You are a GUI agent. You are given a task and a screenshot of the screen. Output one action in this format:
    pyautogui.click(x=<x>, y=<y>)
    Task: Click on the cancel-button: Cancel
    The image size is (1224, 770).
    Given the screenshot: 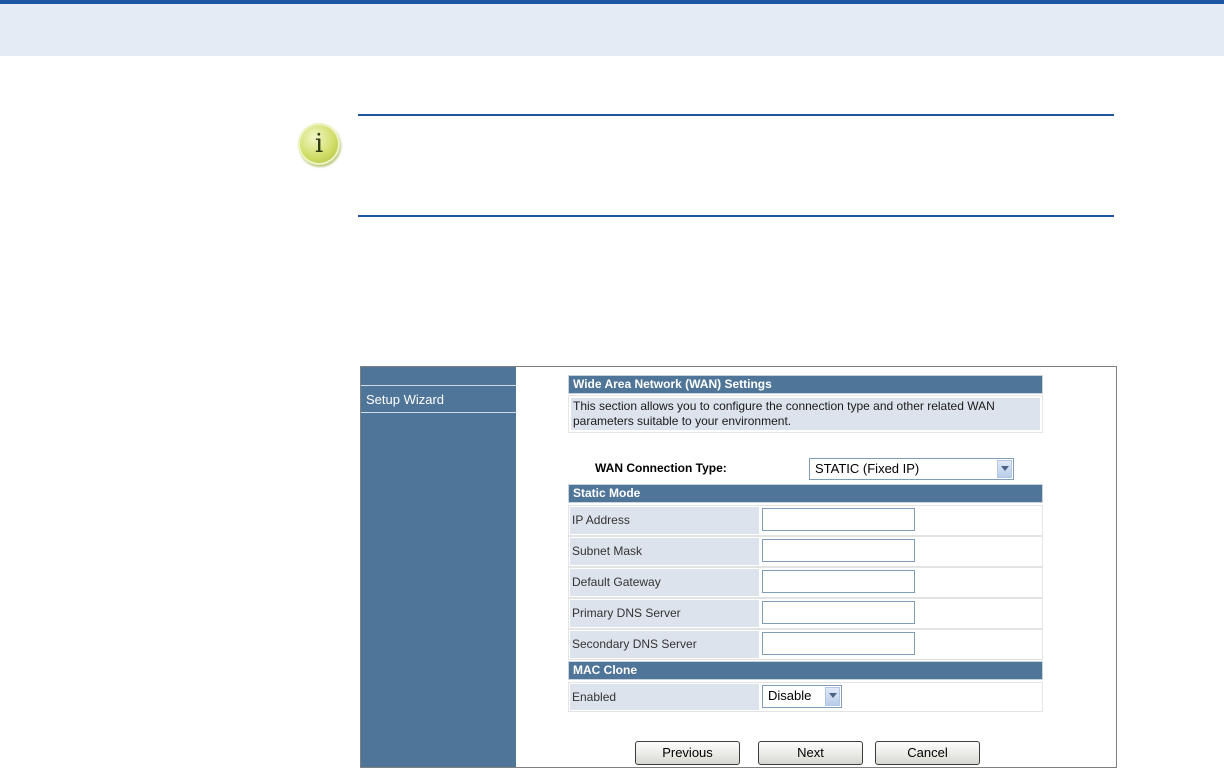 What is the action you would take?
    pyautogui.click(x=927, y=753)
    